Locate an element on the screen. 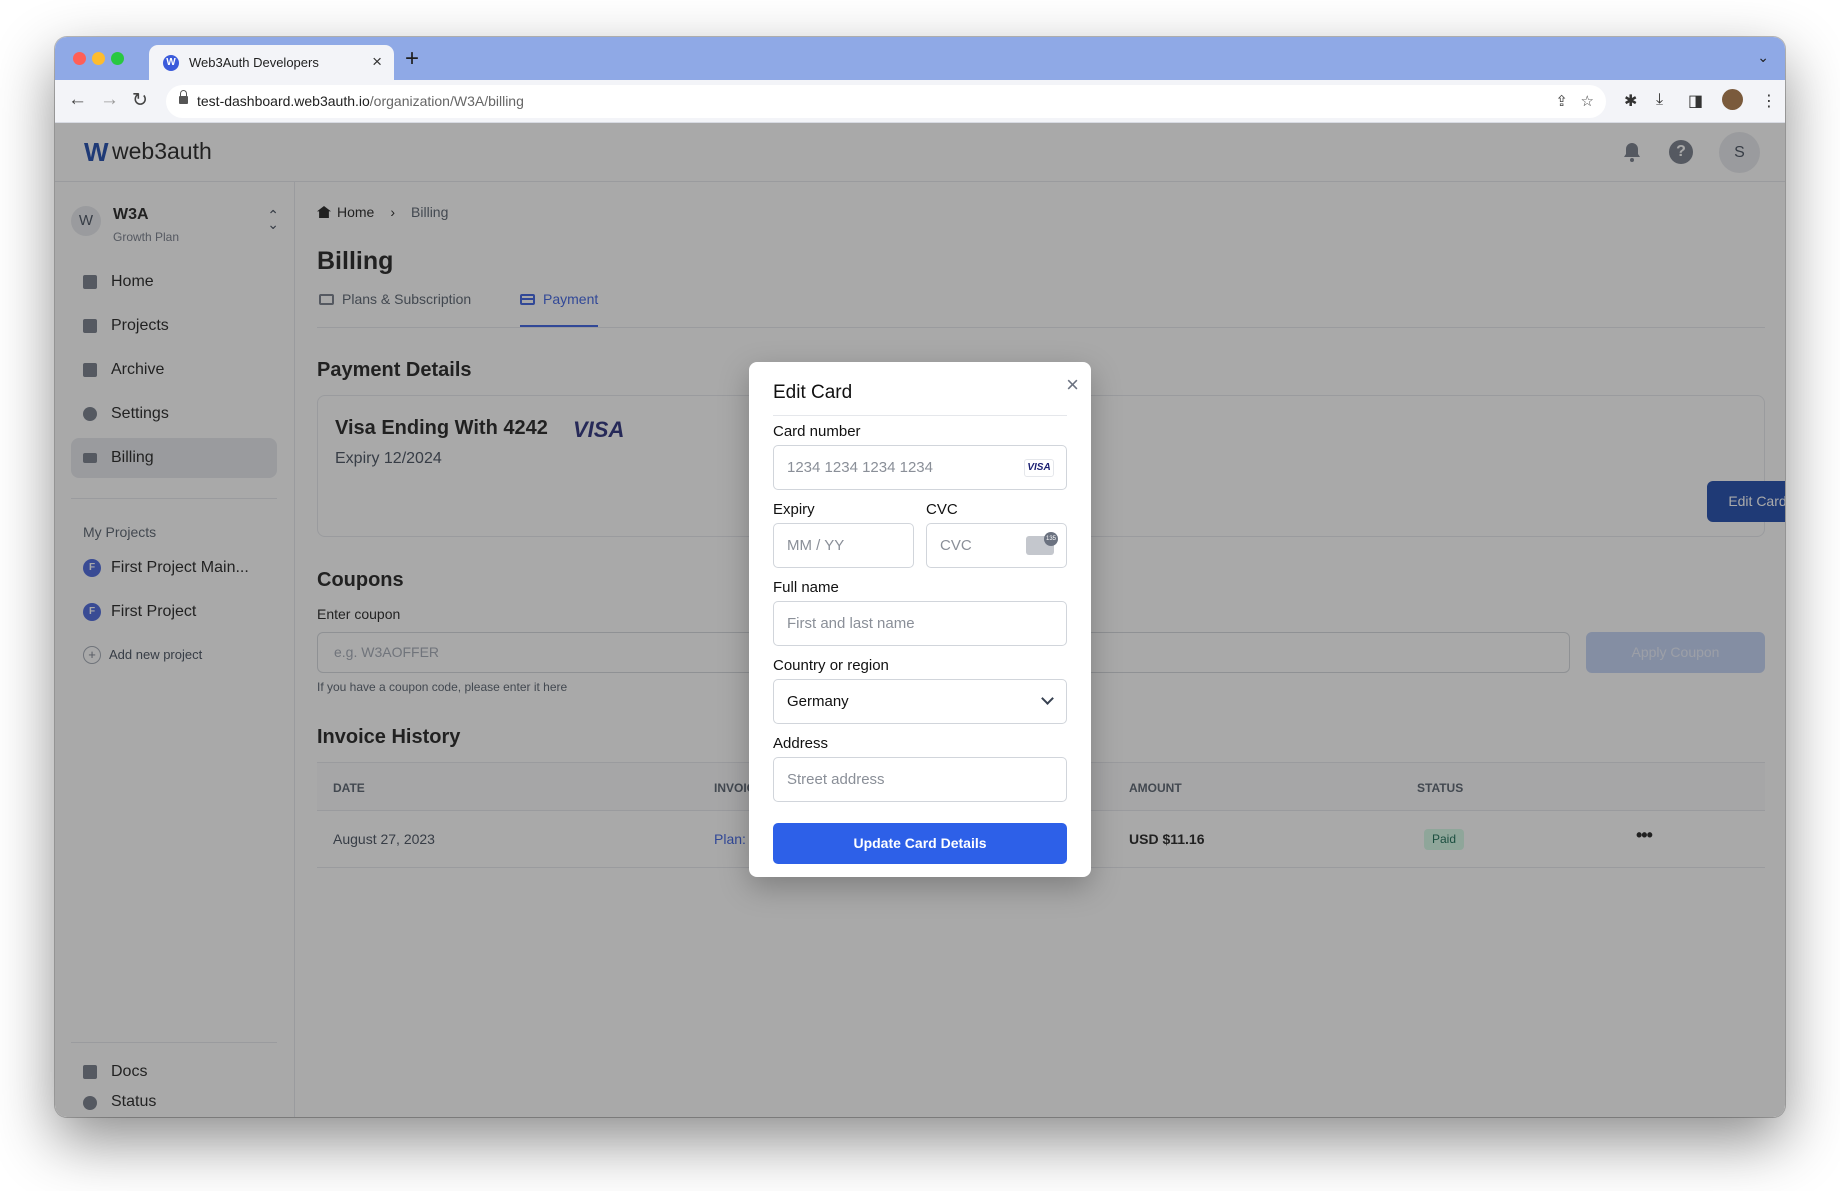 The width and height of the screenshot is (1840, 1191). close-icon: × is located at coordinates (1072, 385).